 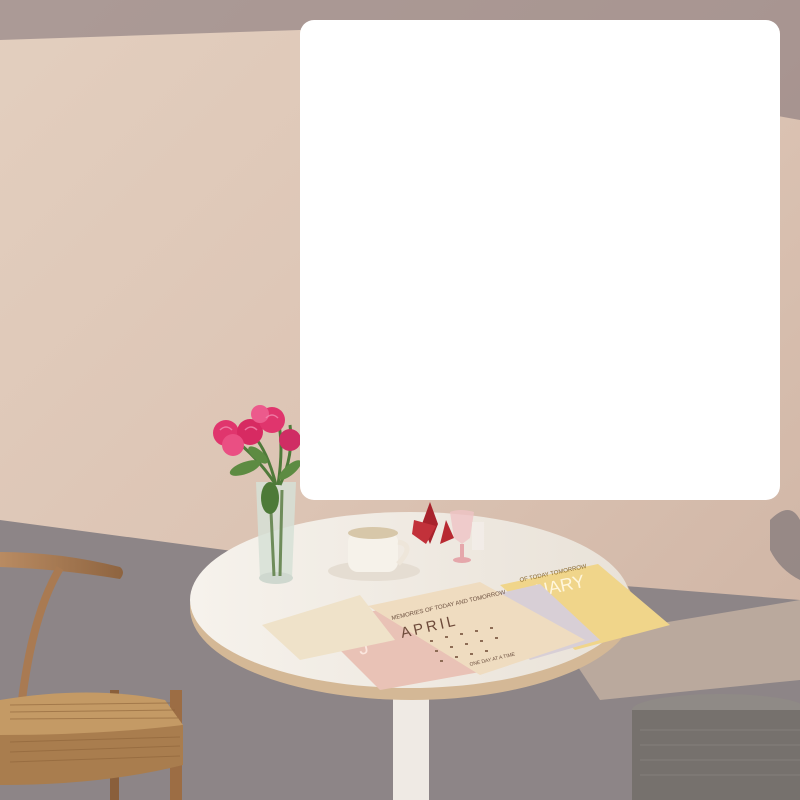 I want to click on table-leg, so click(x=411, y=745).